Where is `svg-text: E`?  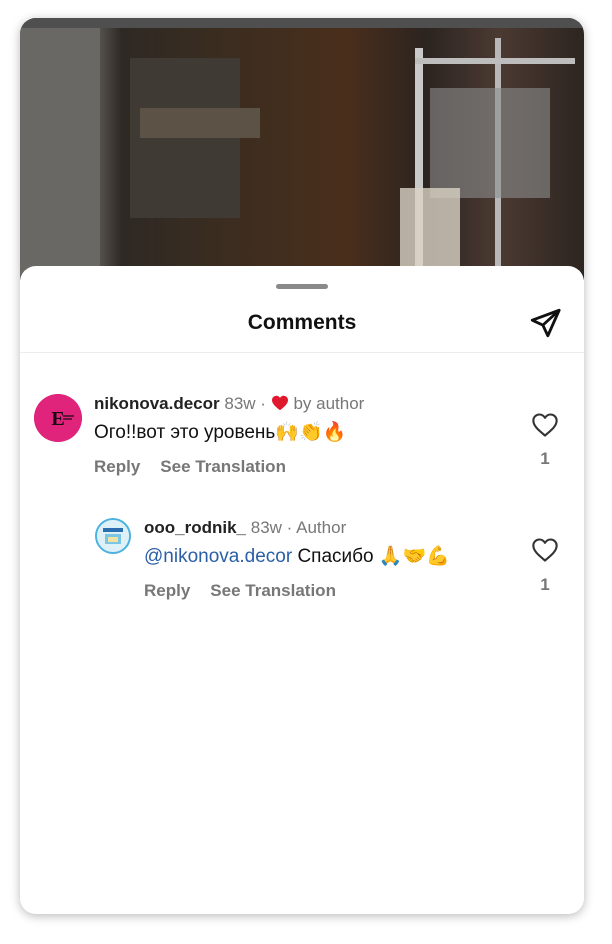 svg-text: E is located at coordinates (57, 419).